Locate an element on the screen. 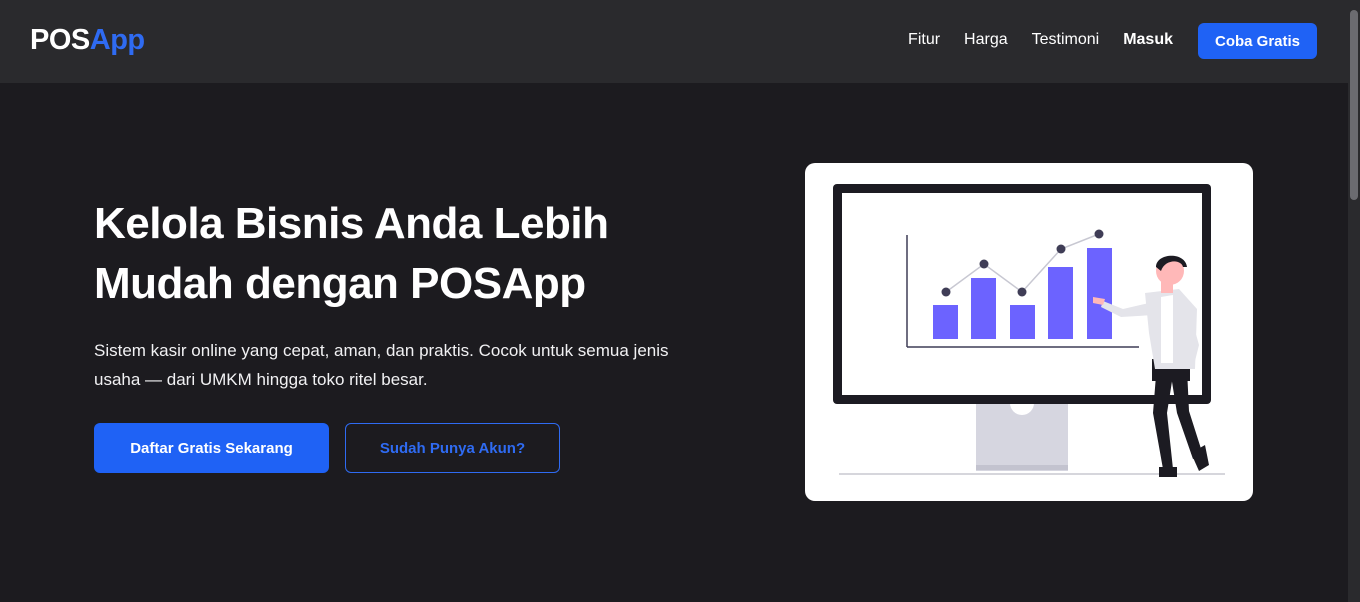  nav-link-testimoni: Testimoni is located at coordinates (1066, 40).